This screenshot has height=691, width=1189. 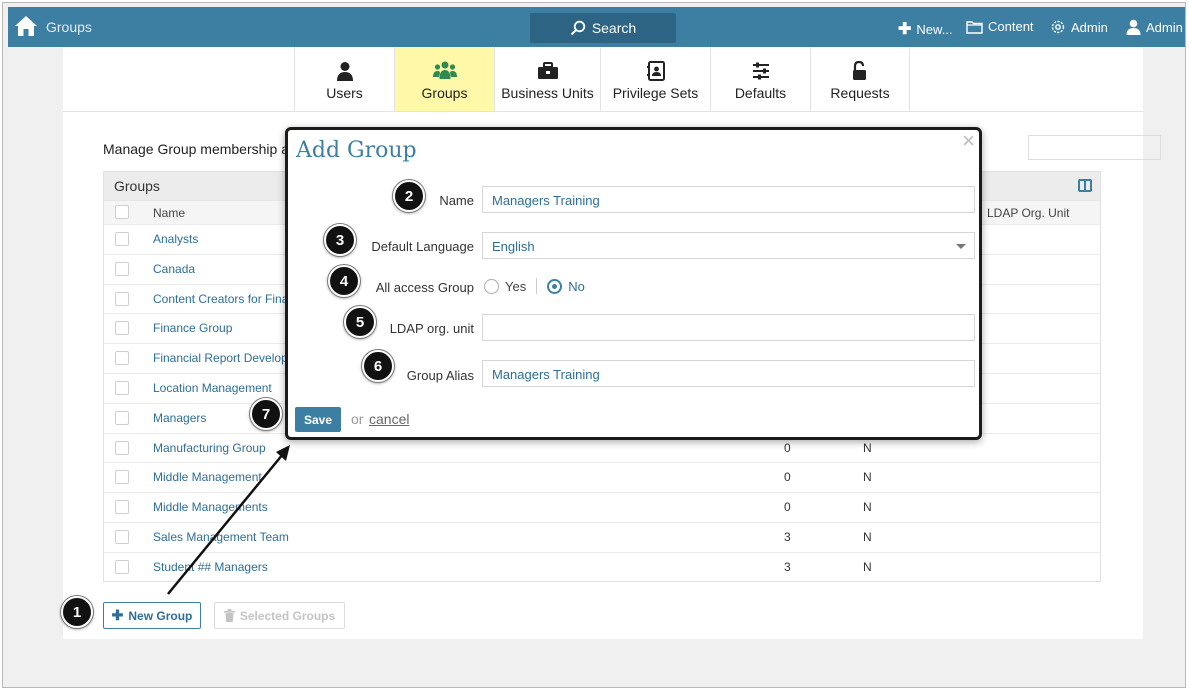 I want to click on search-button: Search, so click(x=603, y=28).